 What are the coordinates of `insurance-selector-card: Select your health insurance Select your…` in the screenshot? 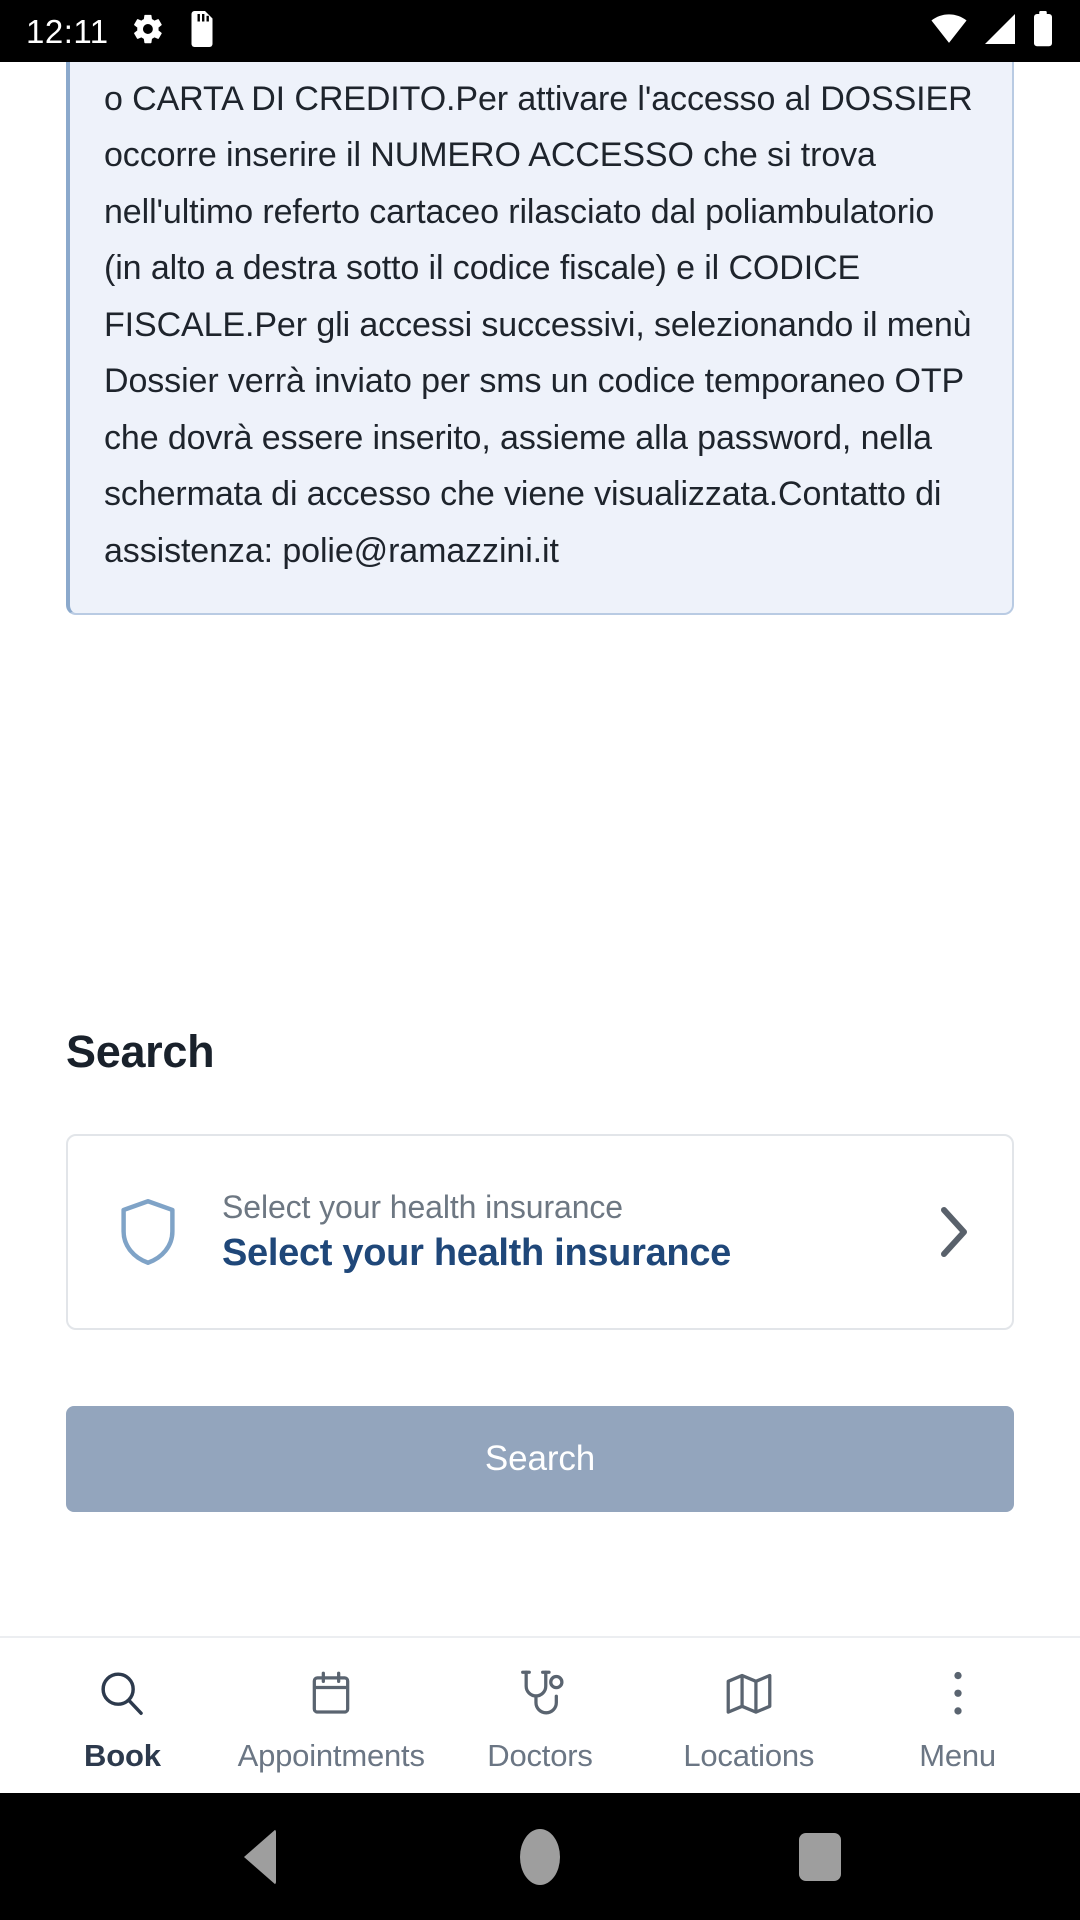 It's located at (540, 1232).